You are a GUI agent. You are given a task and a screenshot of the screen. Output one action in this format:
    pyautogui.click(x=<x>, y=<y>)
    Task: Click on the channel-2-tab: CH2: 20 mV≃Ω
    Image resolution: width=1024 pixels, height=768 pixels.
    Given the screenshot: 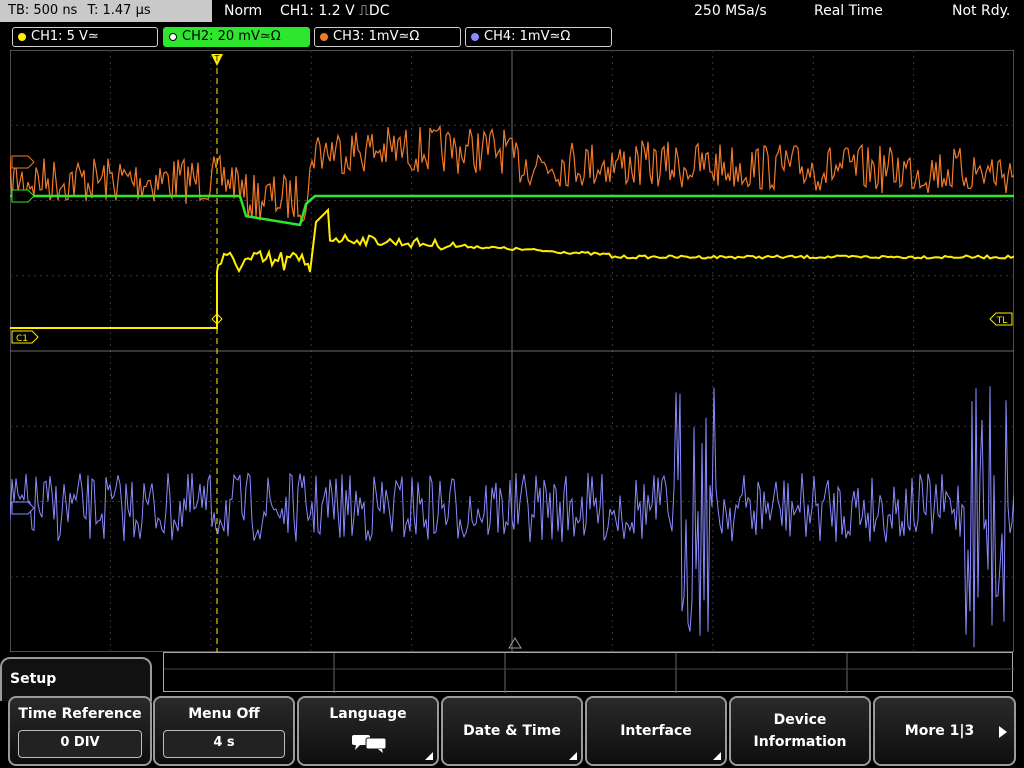 What is the action you would take?
    pyautogui.click(x=236, y=37)
    